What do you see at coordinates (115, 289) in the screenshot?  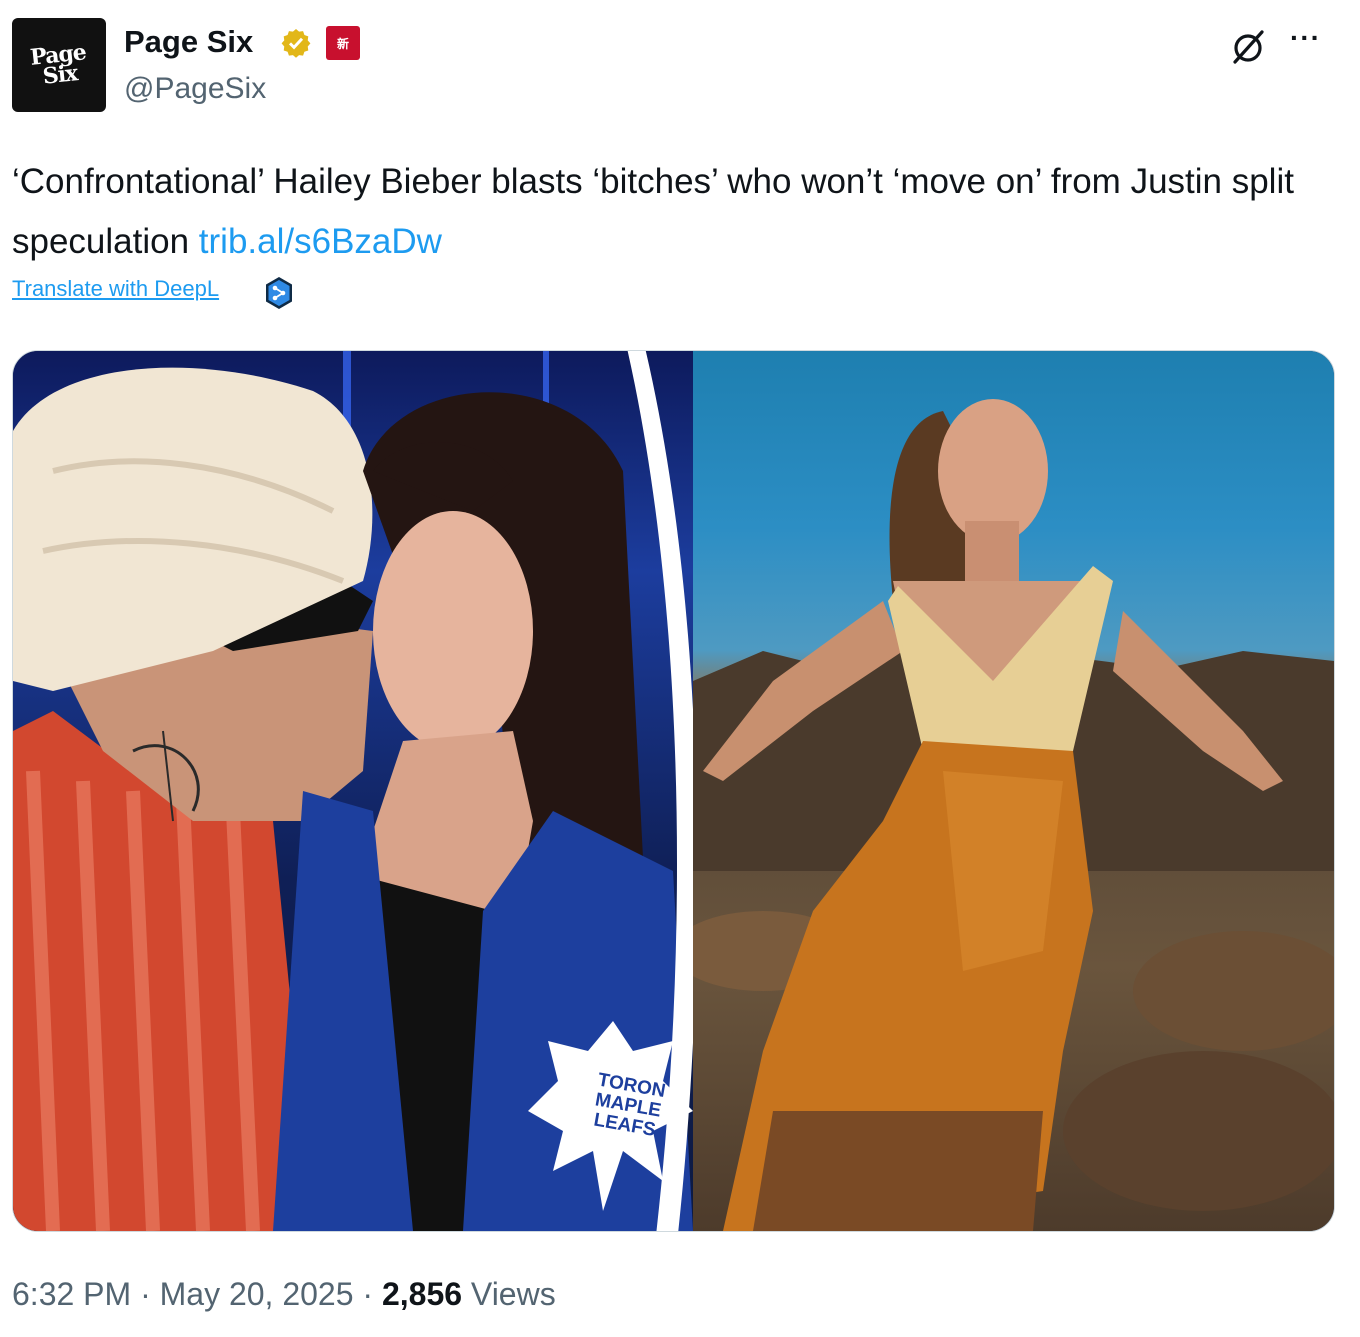 I see `translate-link: Translate with DeepL` at bounding box center [115, 289].